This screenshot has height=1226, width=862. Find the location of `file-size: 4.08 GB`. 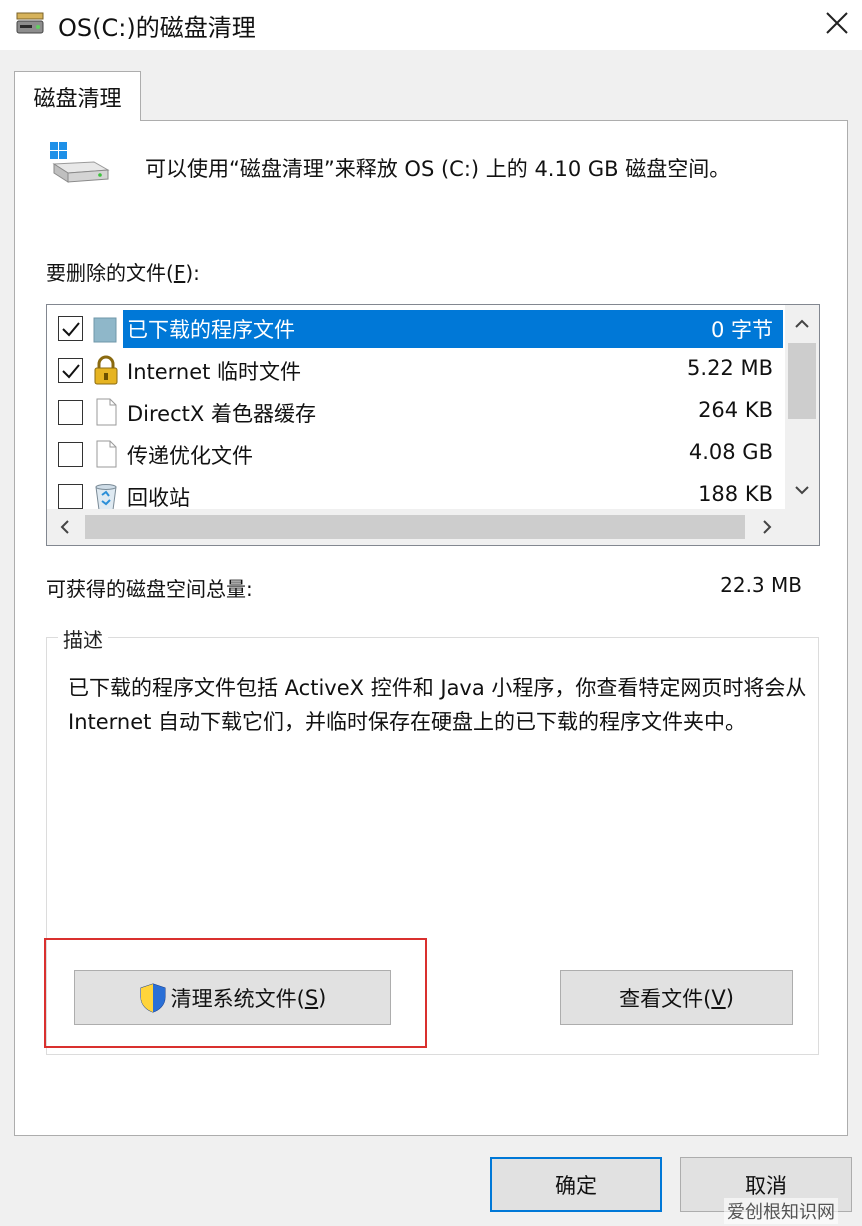

file-size: 4.08 GB is located at coordinates (730, 452).